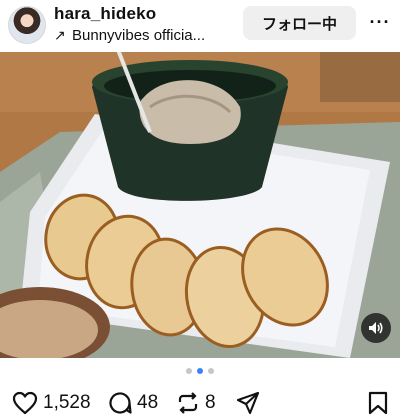  Describe the element at coordinates (188, 403) in the screenshot. I see `repost-icon` at that location.